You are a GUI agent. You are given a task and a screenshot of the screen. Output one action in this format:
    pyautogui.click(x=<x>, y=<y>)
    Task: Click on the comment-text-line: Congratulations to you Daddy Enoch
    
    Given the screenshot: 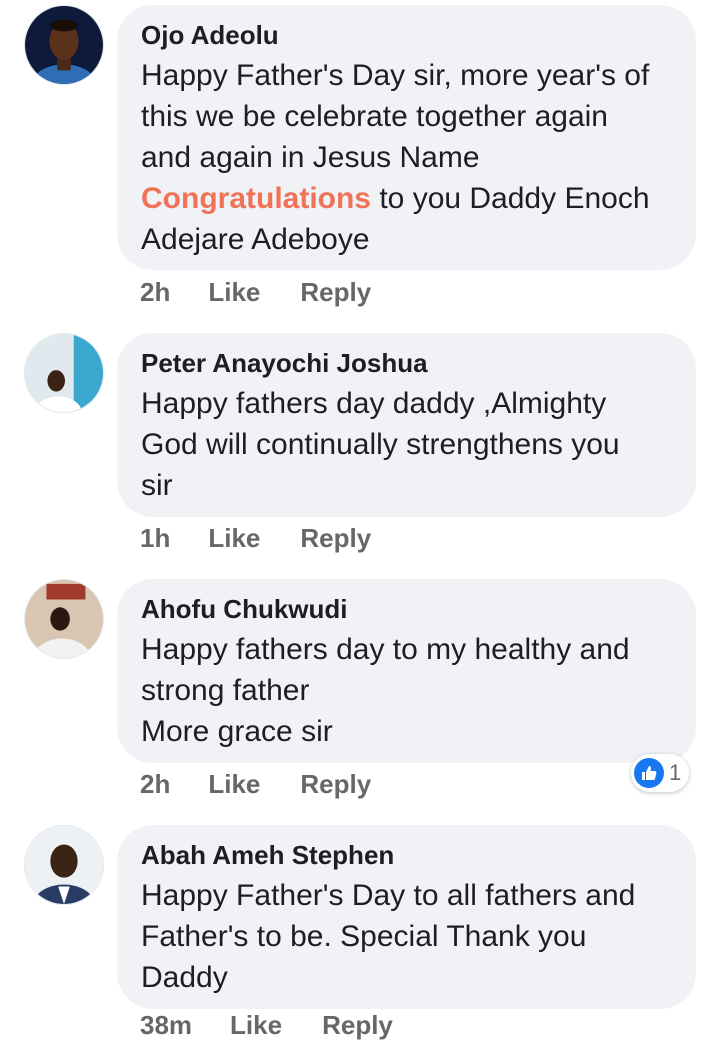 What is the action you would take?
    pyautogui.click(x=406, y=198)
    